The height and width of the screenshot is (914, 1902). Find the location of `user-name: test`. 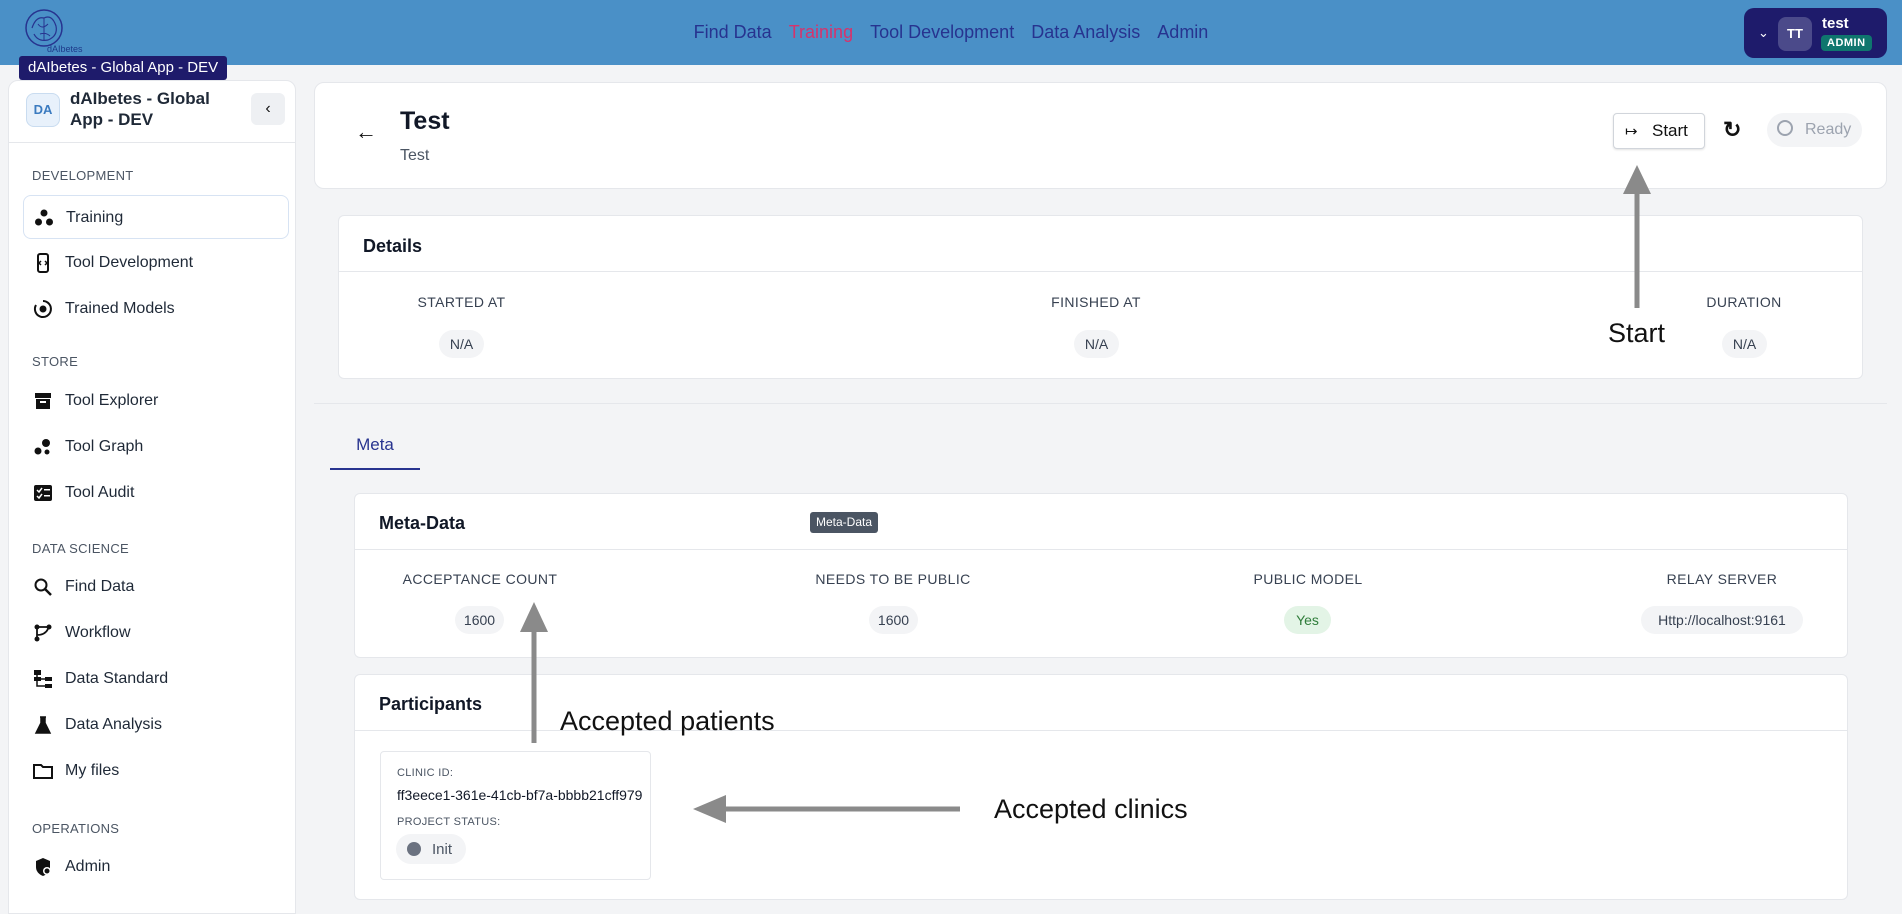

user-name: test is located at coordinates (1835, 23).